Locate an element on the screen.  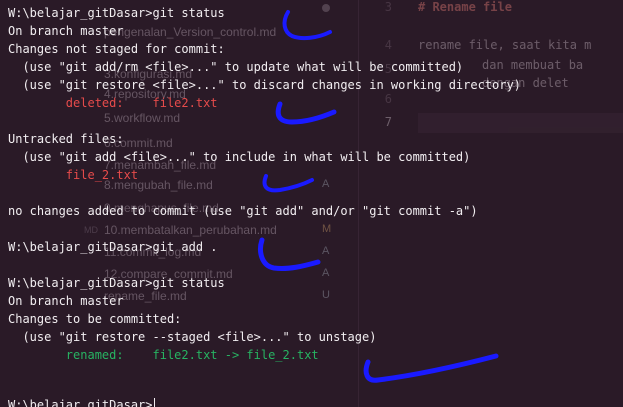
untracked-file-line: file_2.txt is located at coordinates (73, 175).